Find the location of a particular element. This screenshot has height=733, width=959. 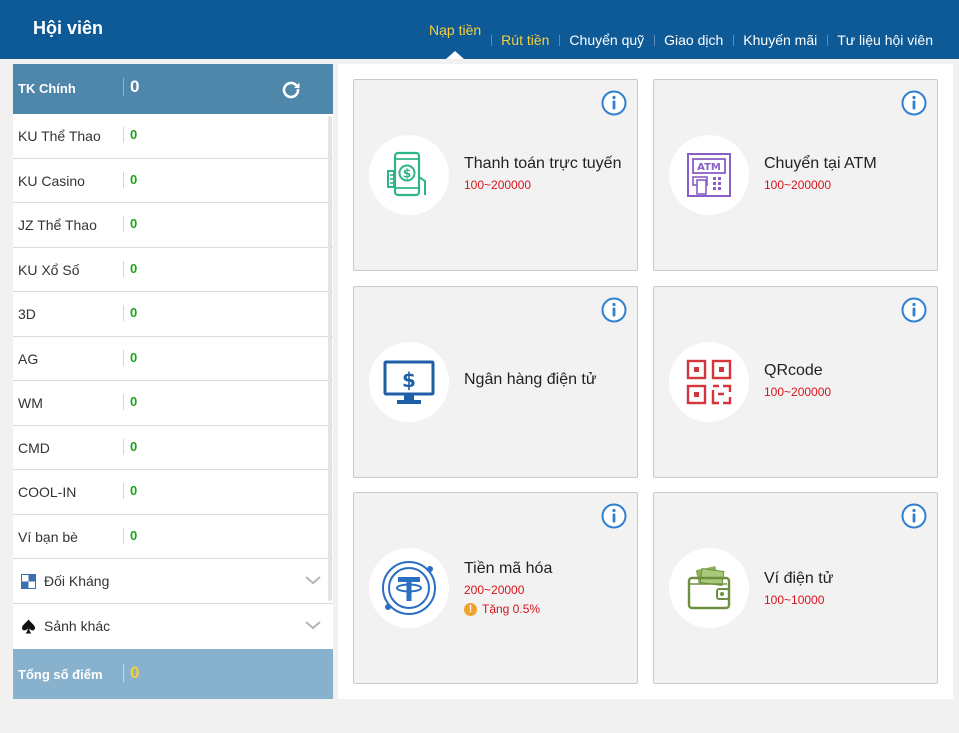

alert-icon: ! is located at coordinates (470, 609).